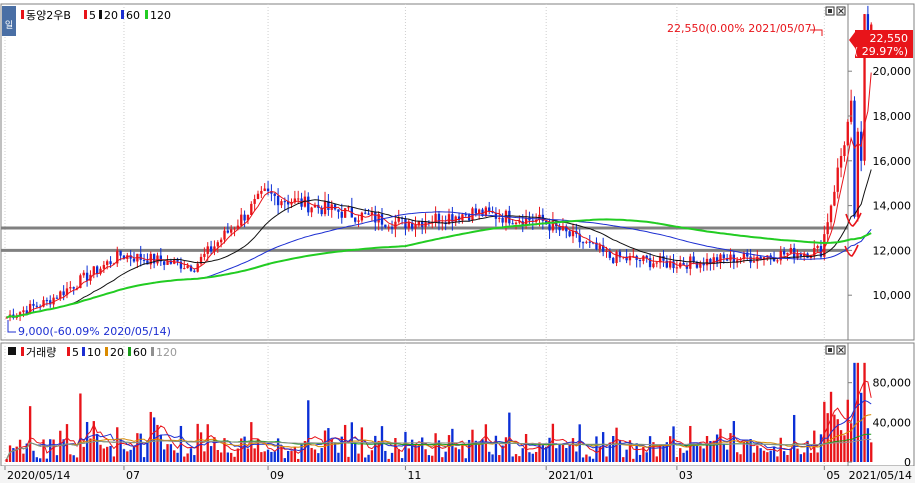  What do you see at coordinates (686, 475) in the screenshot?
I see `date-tick-label: 03` at bounding box center [686, 475].